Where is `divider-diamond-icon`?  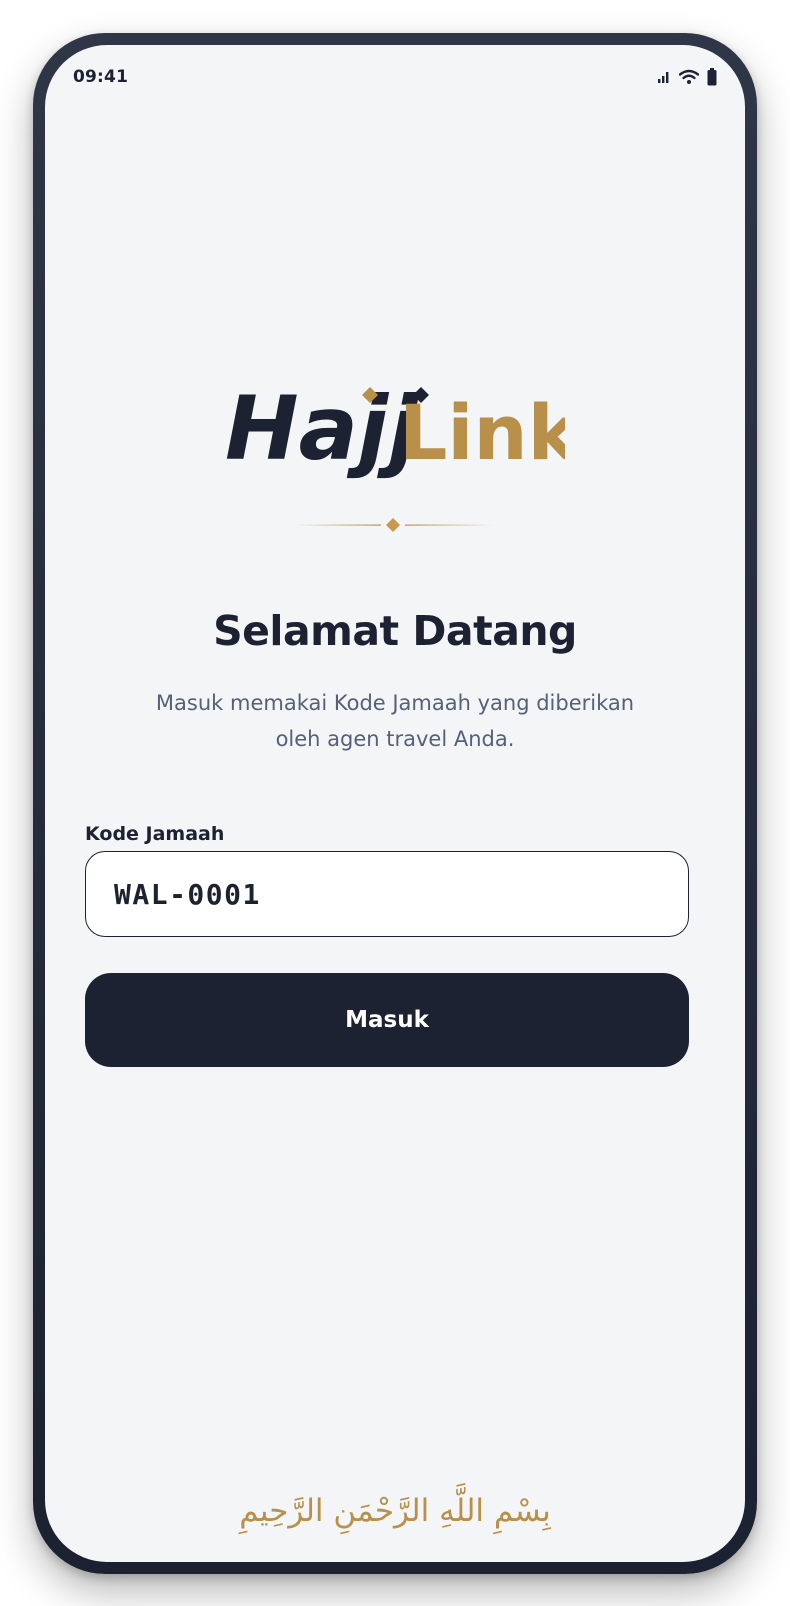
divider-diamond-icon is located at coordinates (393, 525).